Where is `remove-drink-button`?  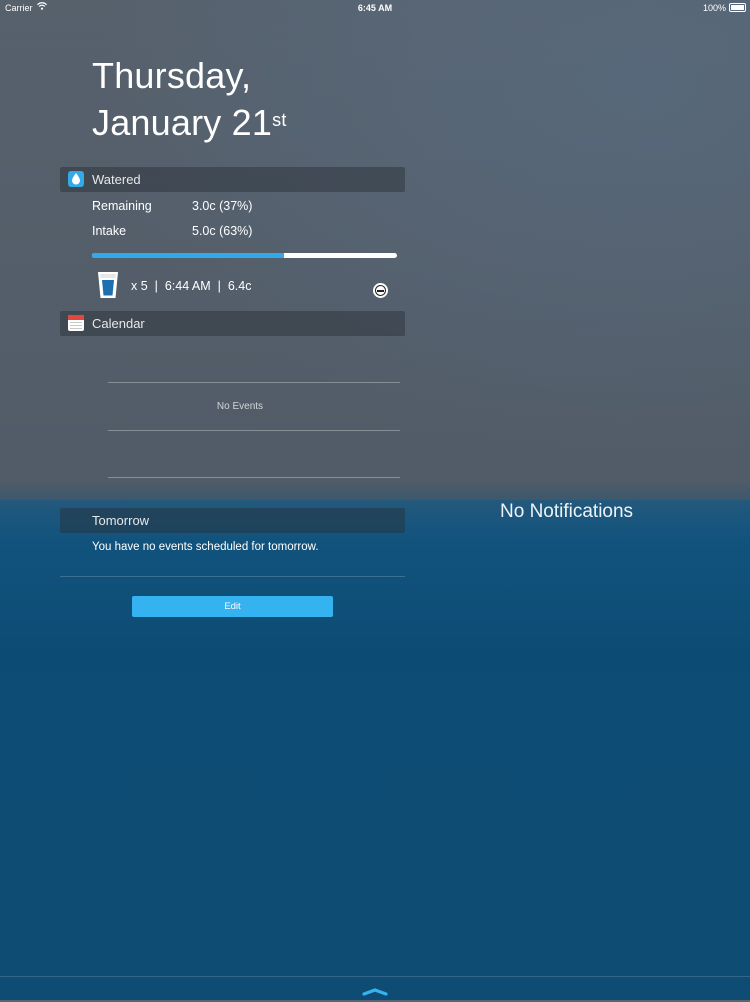 remove-drink-button is located at coordinates (380, 290).